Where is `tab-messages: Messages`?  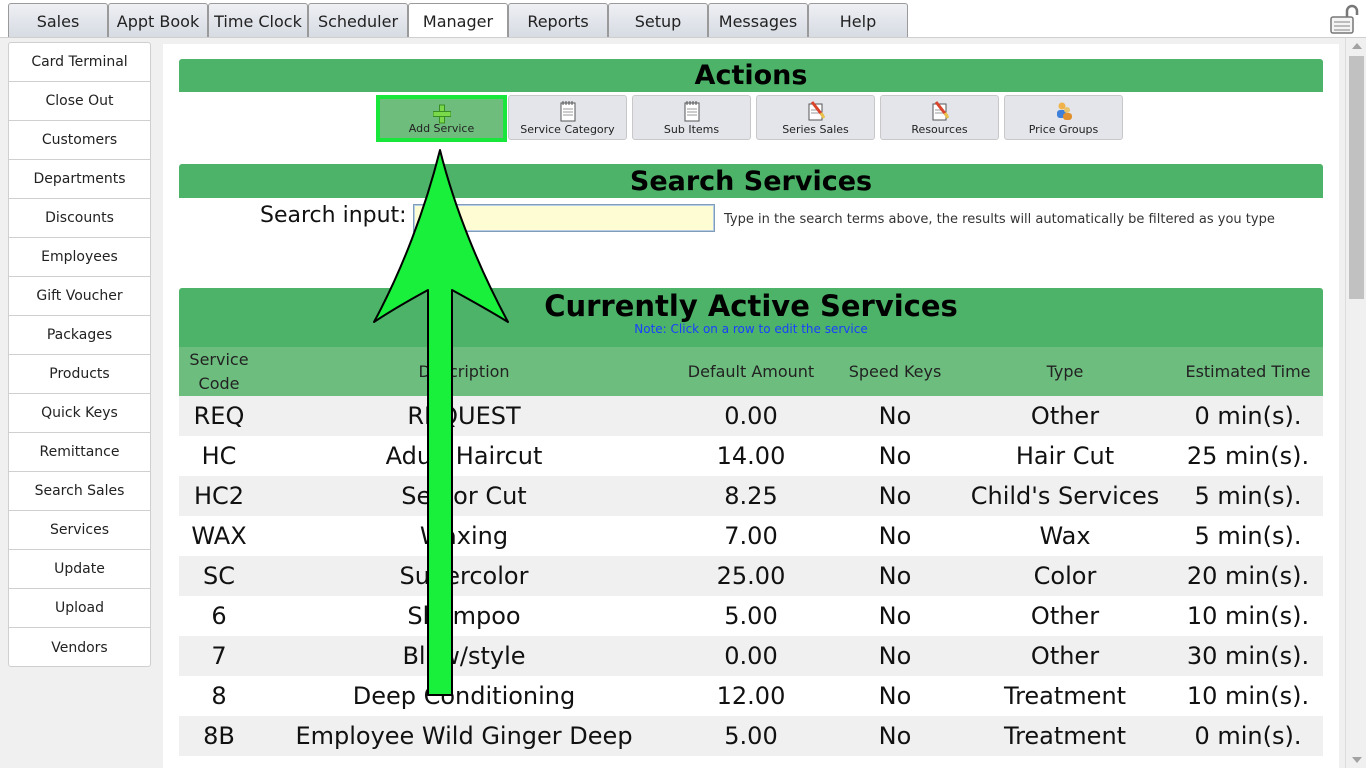 tab-messages: Messages is located at coordinates (758, 20).